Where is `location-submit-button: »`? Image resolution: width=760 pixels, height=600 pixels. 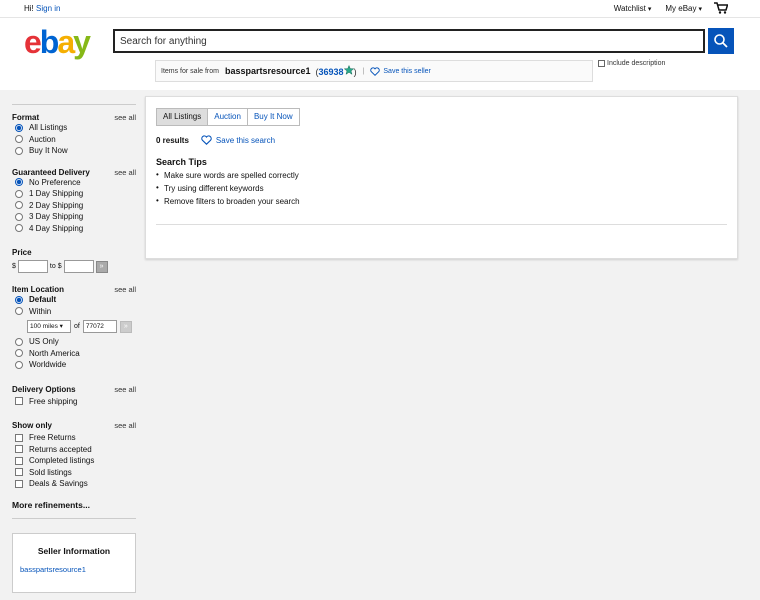 location-submit-button: » is located at coordinates (125, 326).